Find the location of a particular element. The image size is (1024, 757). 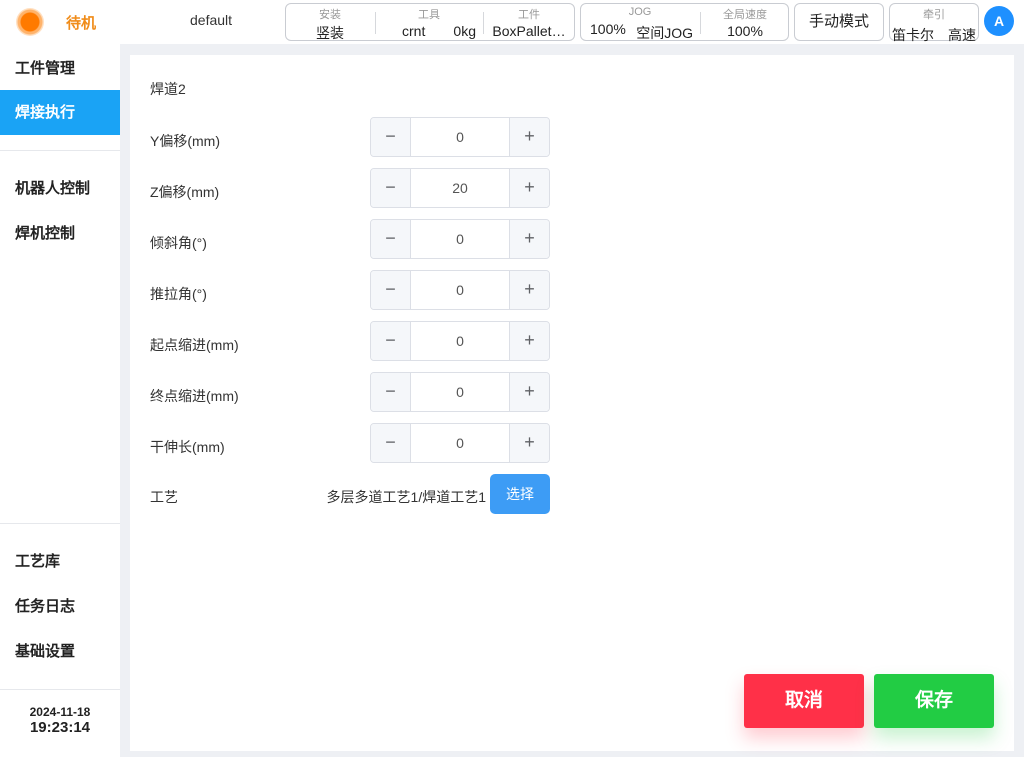

start-indent-stepper: − 0 + is located at coordinates (460, 341).